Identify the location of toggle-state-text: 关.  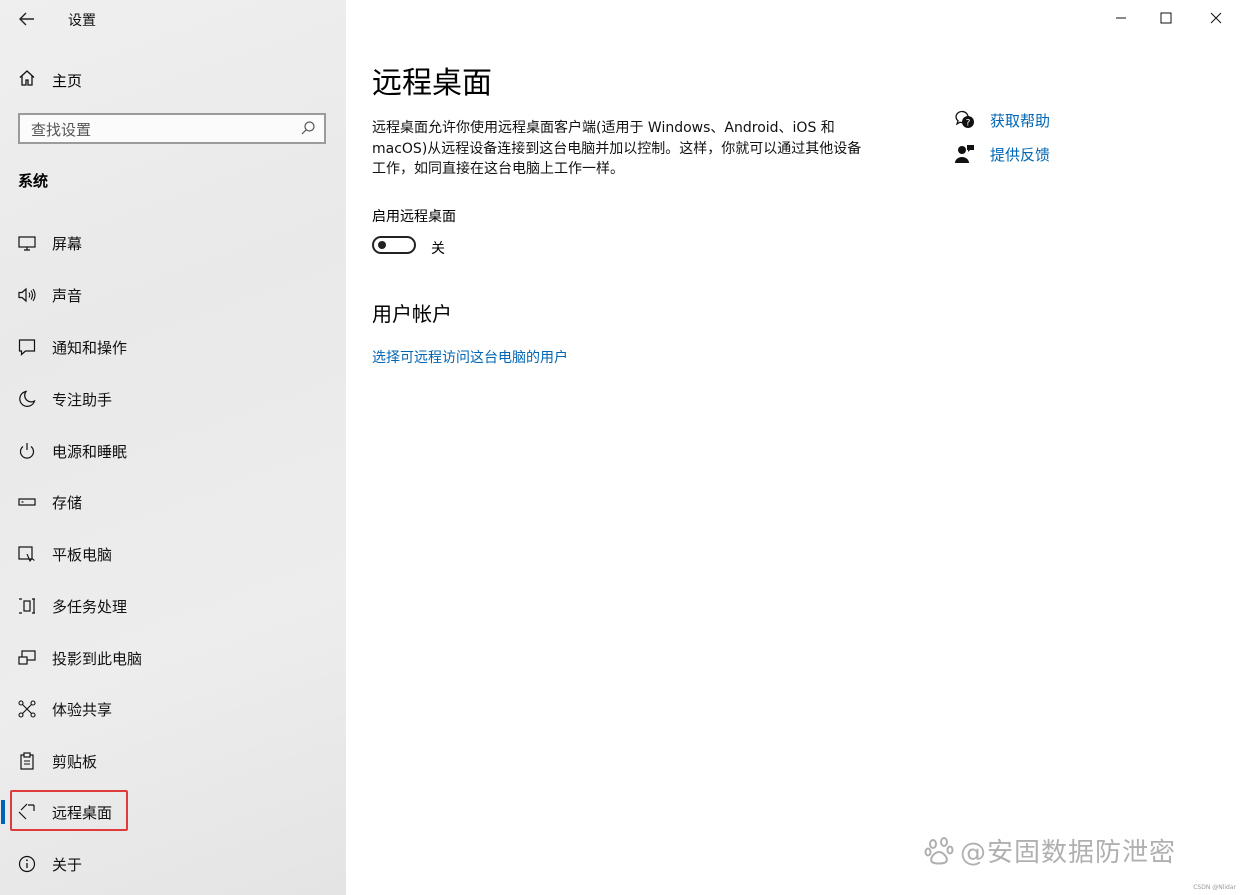
(438, 249).